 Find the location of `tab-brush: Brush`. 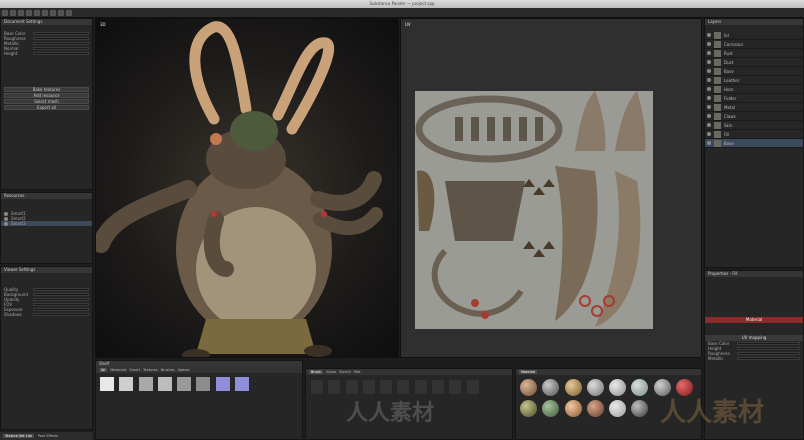

tab-brush: Brush is located at coordinates (316, 372).